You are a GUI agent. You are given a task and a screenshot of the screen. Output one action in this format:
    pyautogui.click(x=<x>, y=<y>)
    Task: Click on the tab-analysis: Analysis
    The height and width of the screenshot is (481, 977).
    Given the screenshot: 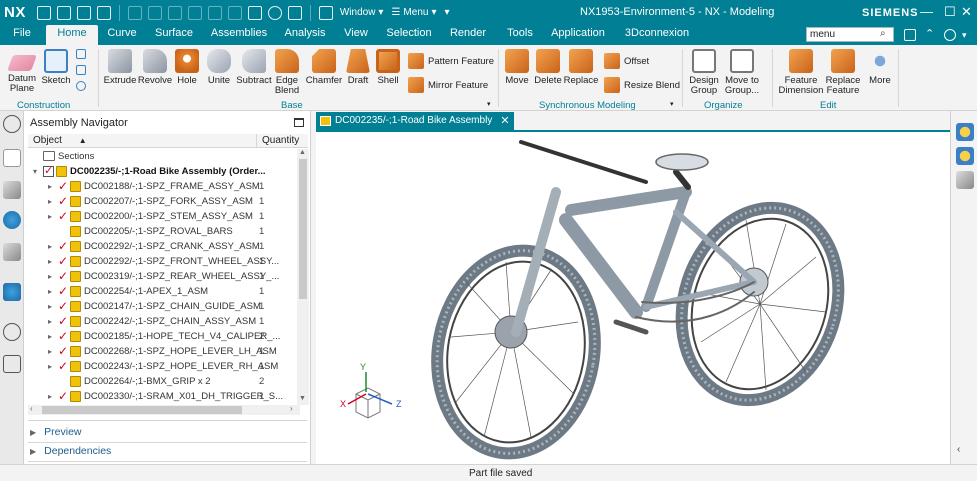 What is the action you would take?
    pyautogui.click(x=305, y=35)
    